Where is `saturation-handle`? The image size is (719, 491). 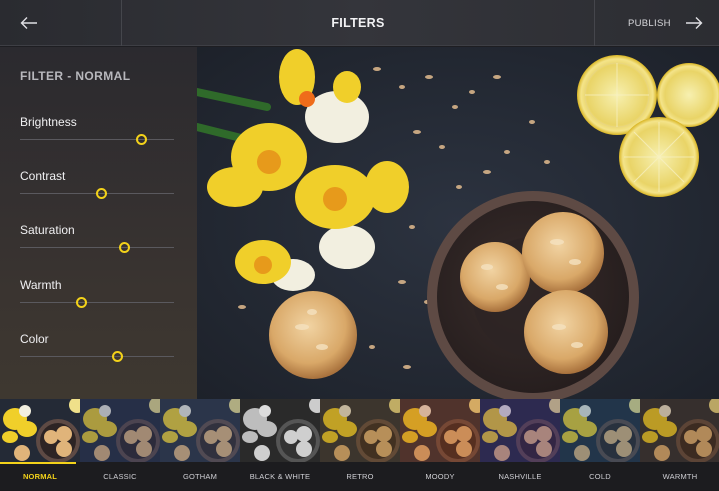
saturation-handle is located at coordinates (125, 247).